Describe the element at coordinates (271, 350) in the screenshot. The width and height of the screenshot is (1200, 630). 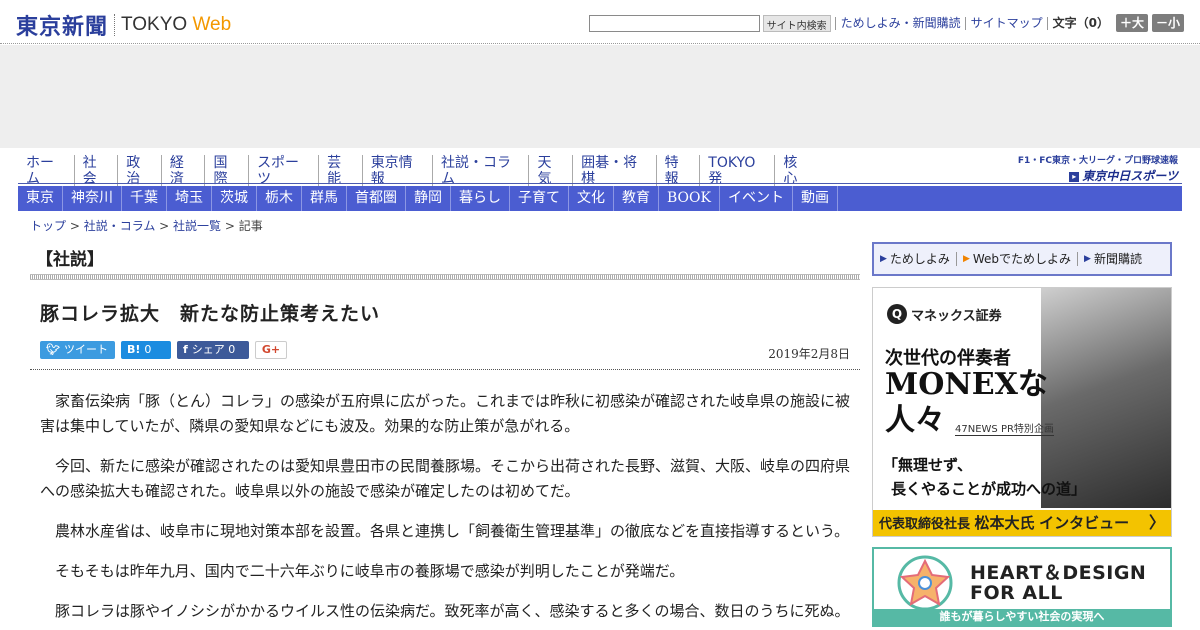
I see `google-plus-button: G+` at that location.